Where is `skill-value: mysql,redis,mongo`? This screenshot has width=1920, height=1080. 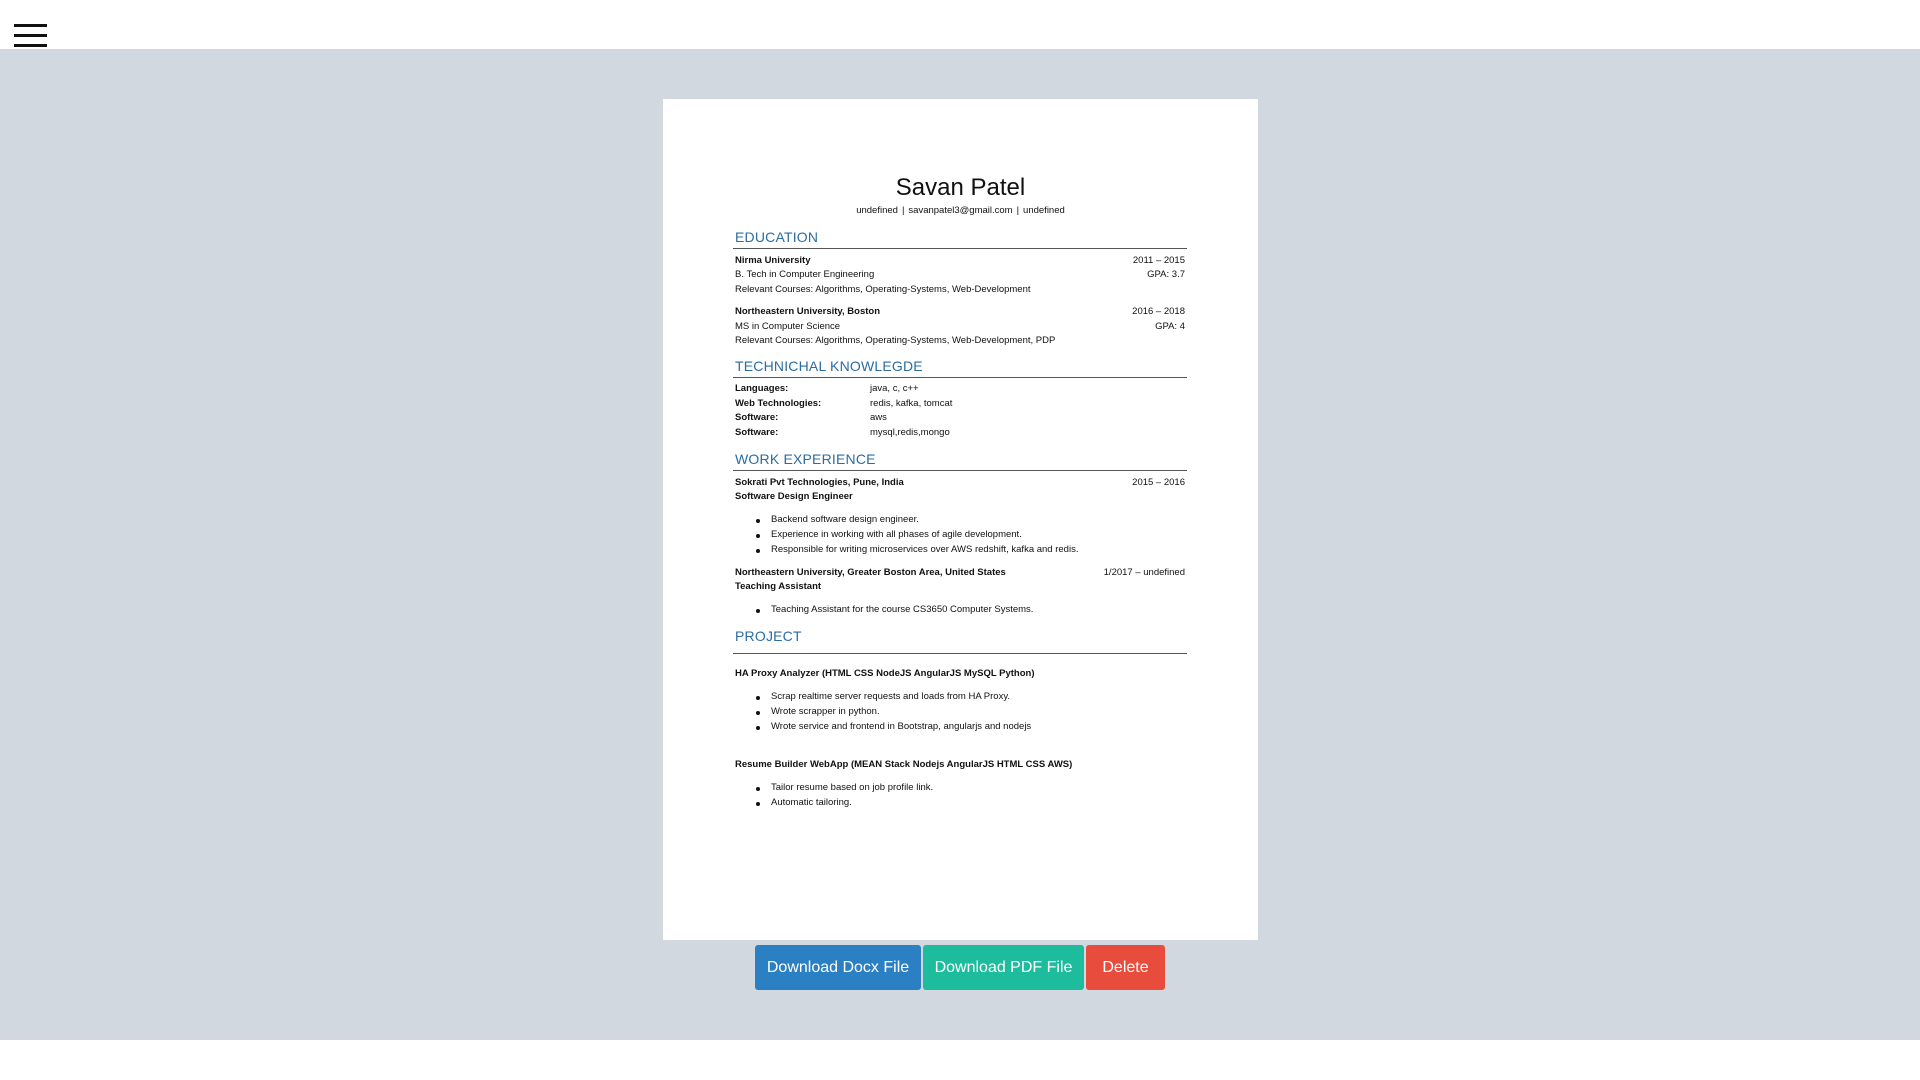 skill-value: mysql,redis,mongo is located at coordinates (910, 432).